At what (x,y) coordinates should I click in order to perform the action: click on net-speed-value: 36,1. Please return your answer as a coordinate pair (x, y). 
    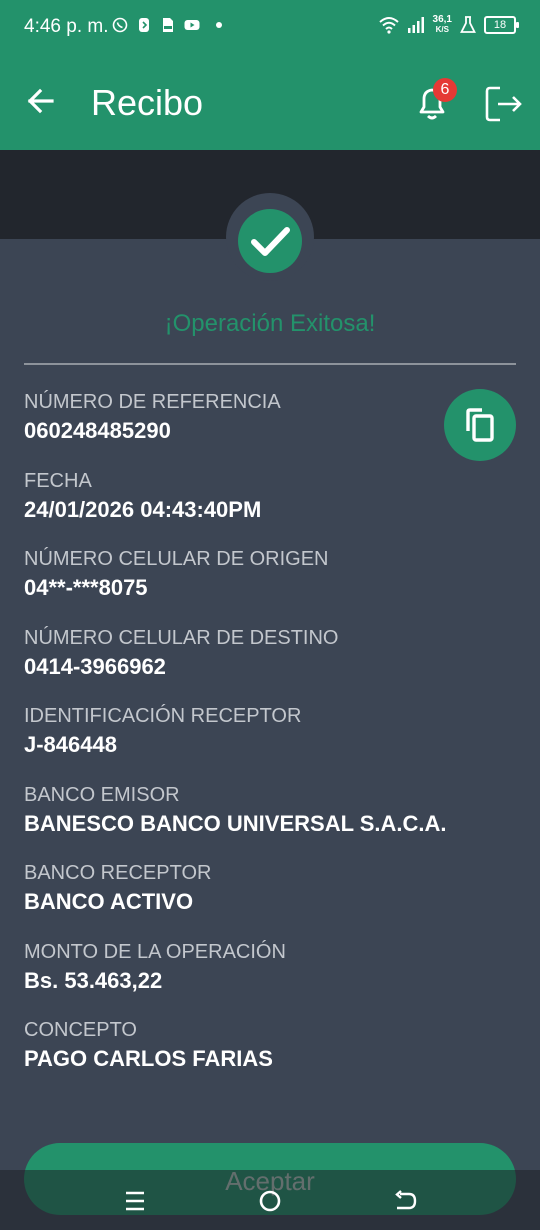
    Looking at the image, I should click on (442, 19).